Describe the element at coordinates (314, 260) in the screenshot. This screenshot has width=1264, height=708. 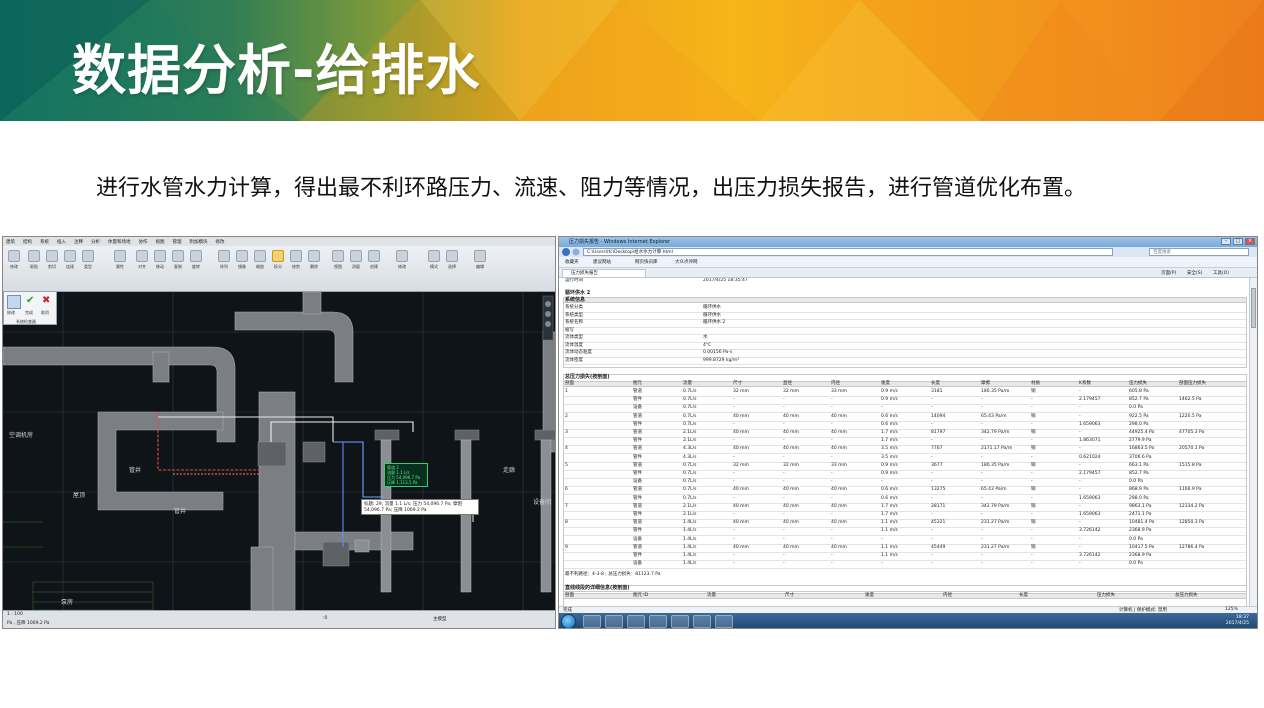
I see `ribbon-tool: 删除` at that location.